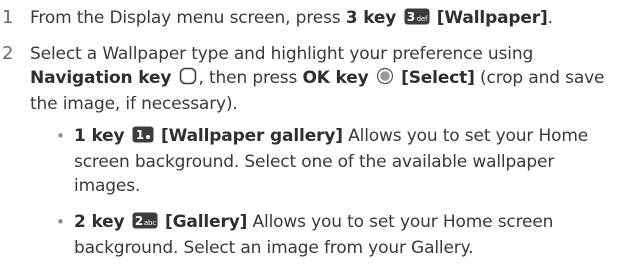 The image size is (642, 274). What do you see at coordinates (101, 78) in the screenshot?
I see `navigation-key-name: Navigation key` at bounding box center [101, 78].